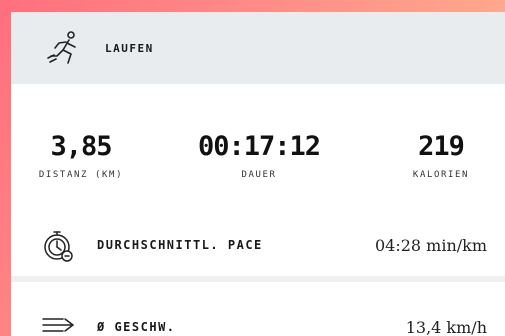 The image size is (505, 336). Describe the element at coordinates (259, 146) in the screenshot. I see `stat-duration-value: 00:17:12` at that location.